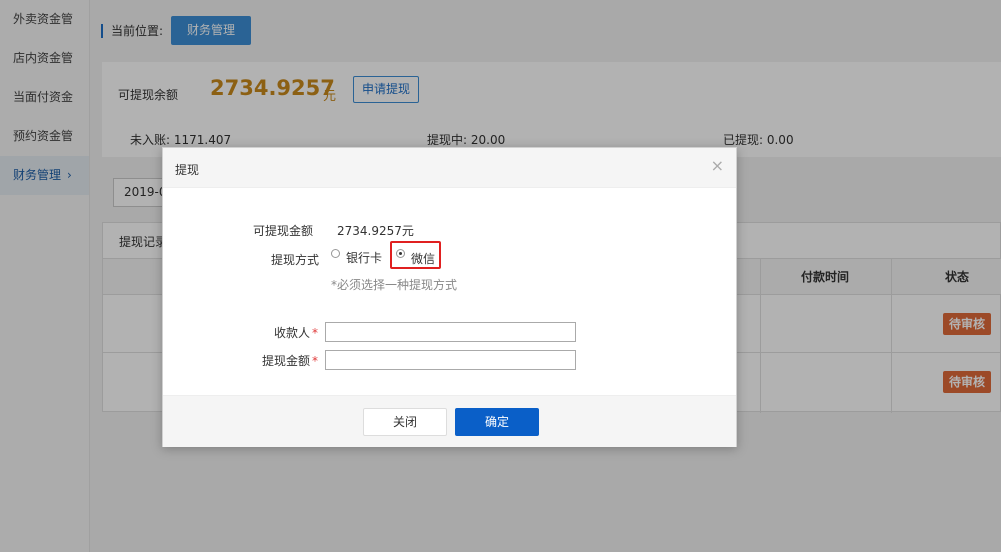 The width and height of the screenshot is (1001, 552). What do you see at coordinates (294, 260) in the screenshot?
I see `method-label: 提现方式` at bounding box center [294, 260].